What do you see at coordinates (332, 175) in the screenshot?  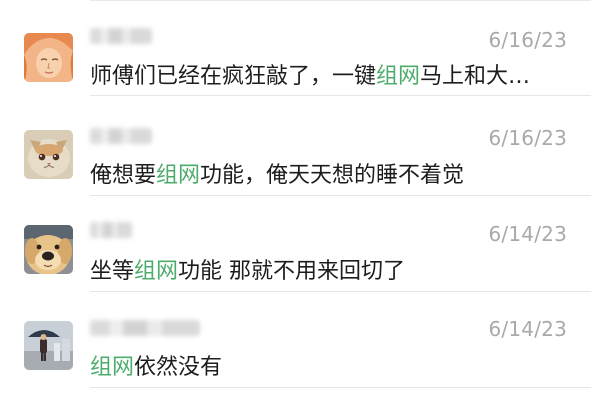 I see `comment-text-post: 功能，俺天天想的睡不着觉` at bounding box center [332, 175].